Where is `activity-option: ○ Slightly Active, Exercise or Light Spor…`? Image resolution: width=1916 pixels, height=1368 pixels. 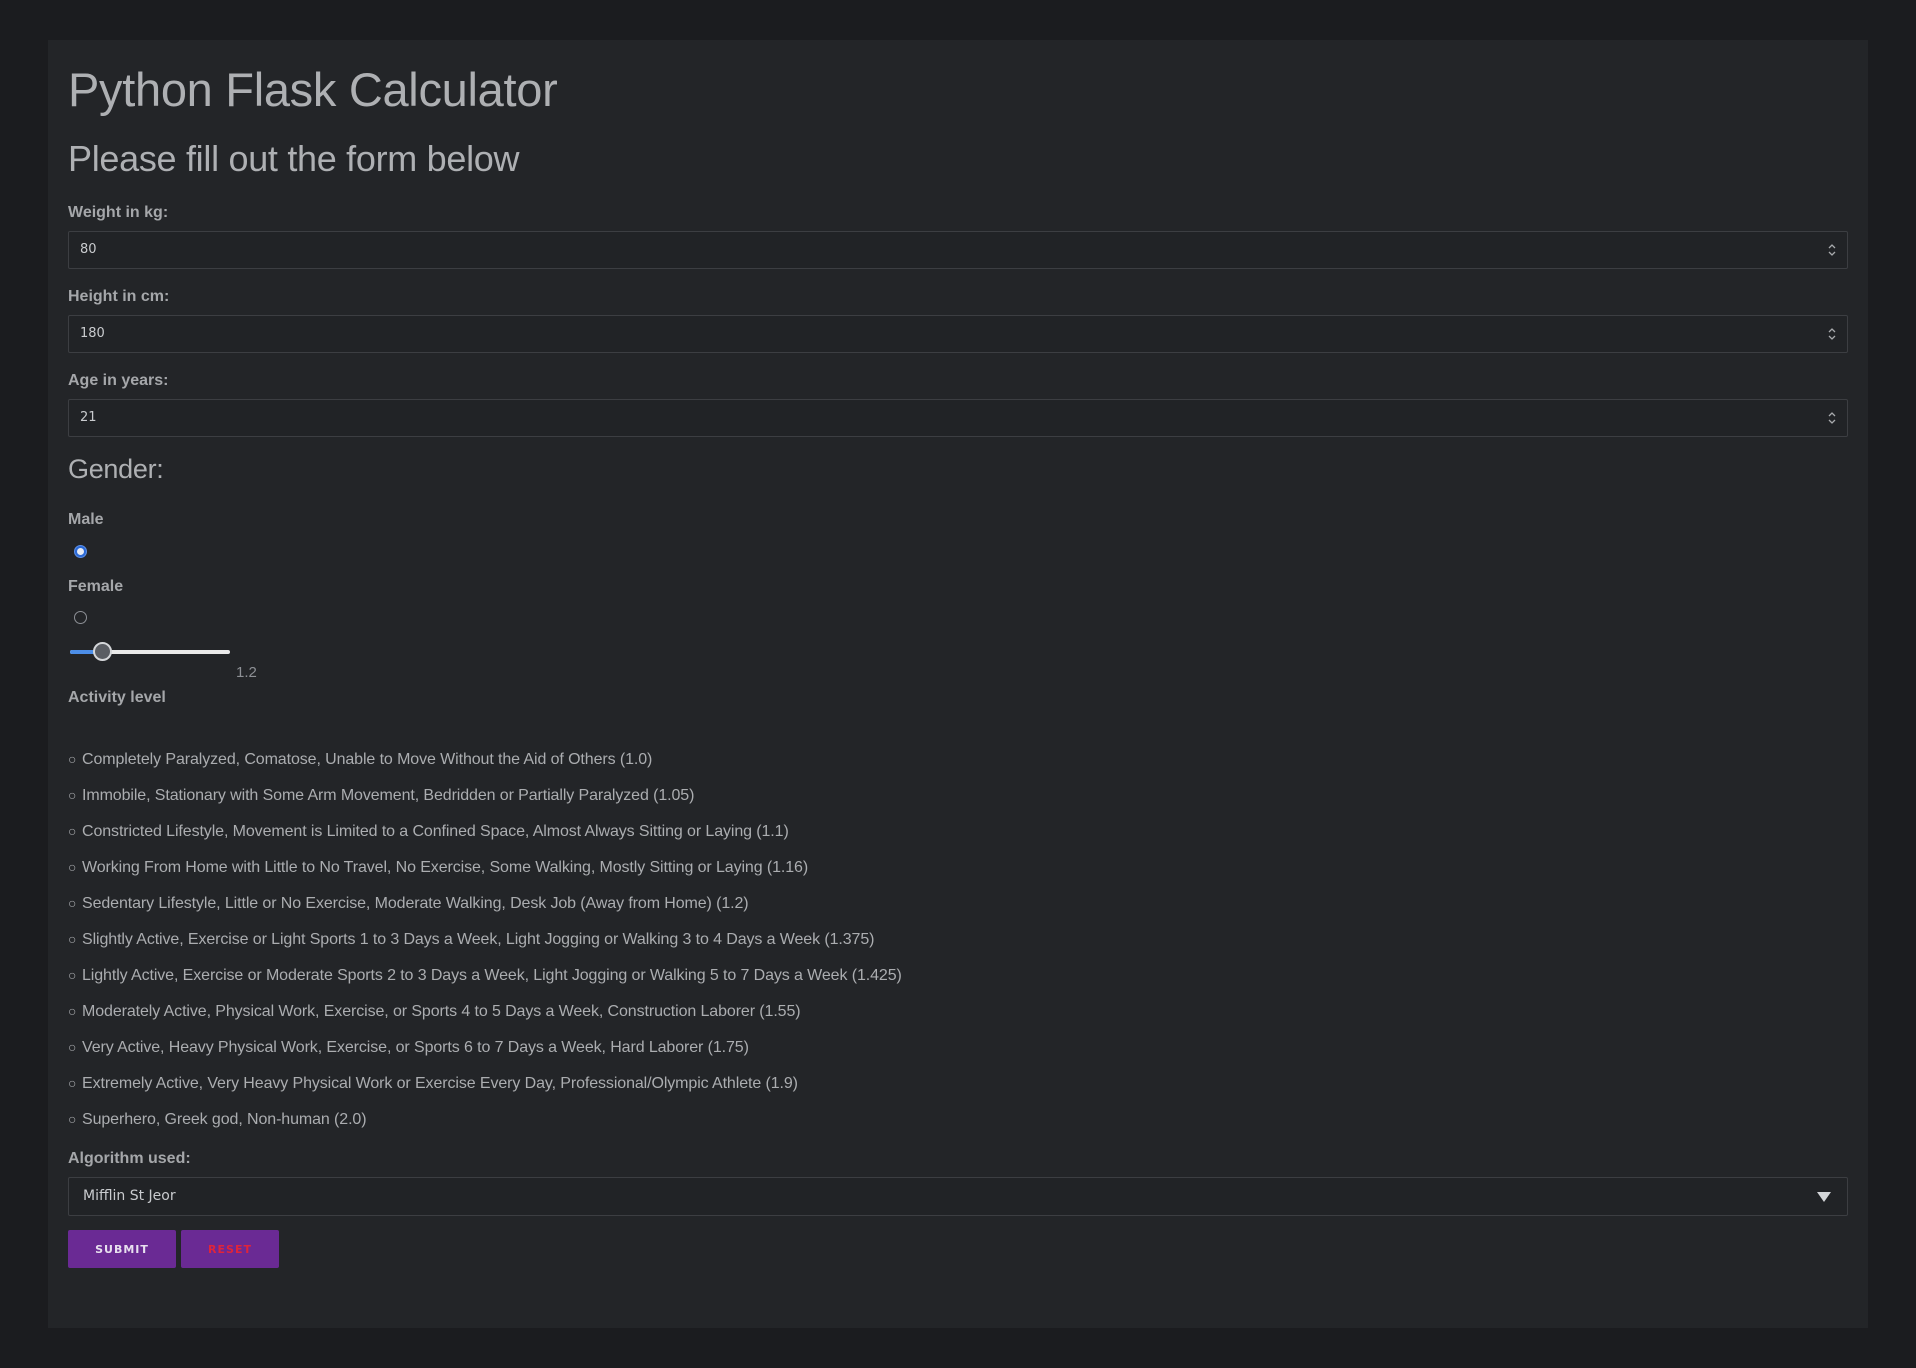
activity-option: ○ Slightly Active, Exercise or Light Spor… is located at coordinates (485, 949).